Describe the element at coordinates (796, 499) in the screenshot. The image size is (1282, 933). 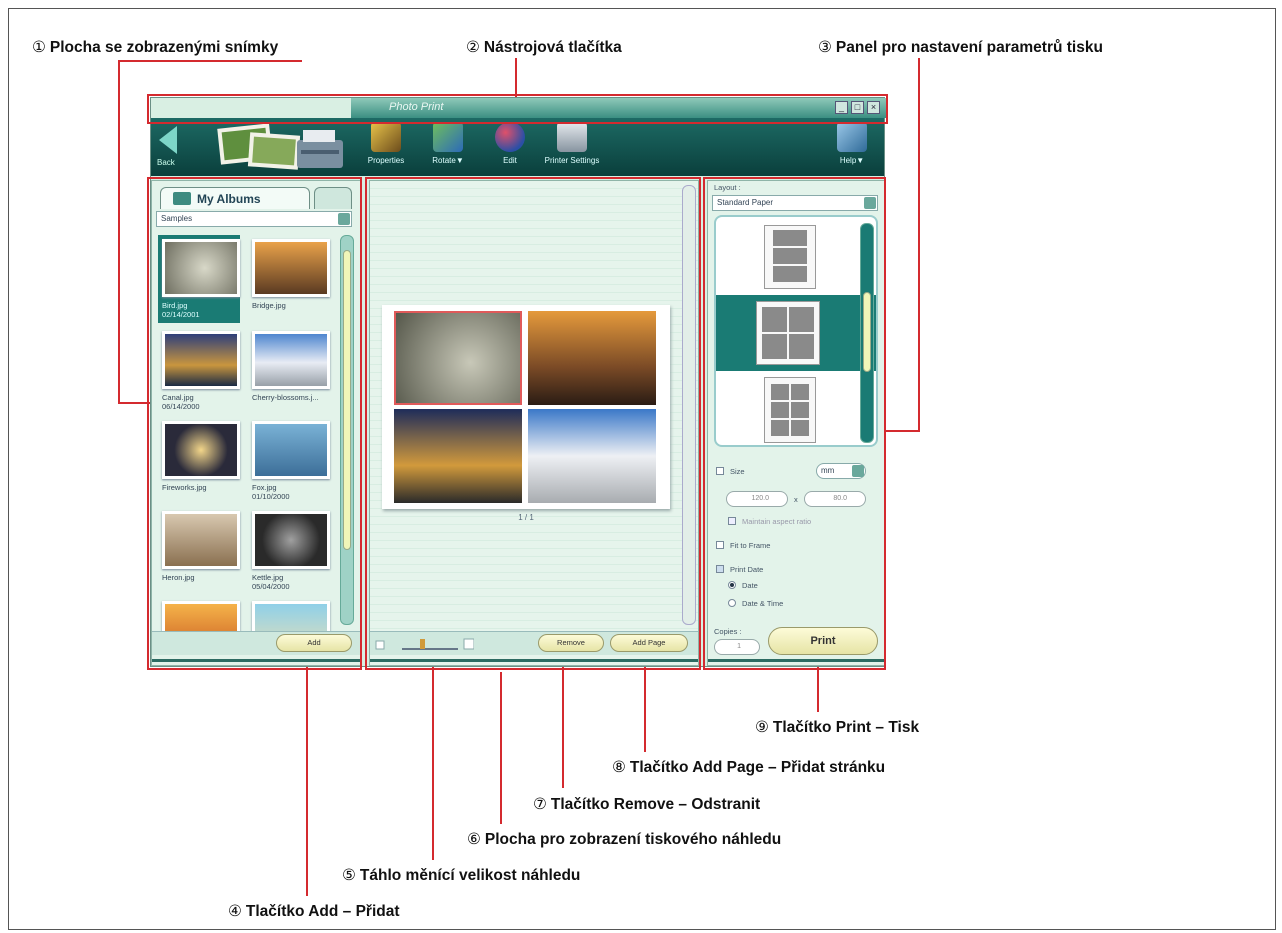
I see `times-sign: x` at that location.